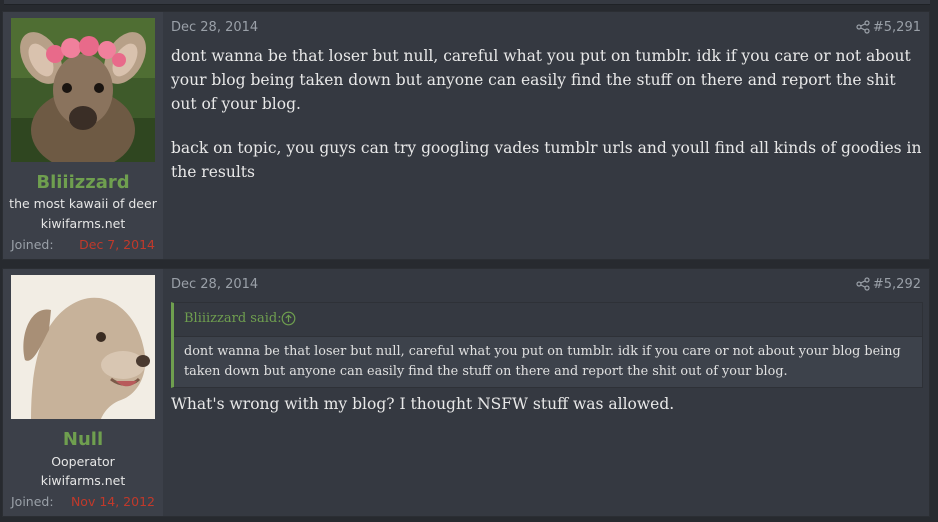 This screenshot has height=522, width=938. Describe the element at coordinates (467, 2) in the screenshot. I see `previous-post-edge` at that location.